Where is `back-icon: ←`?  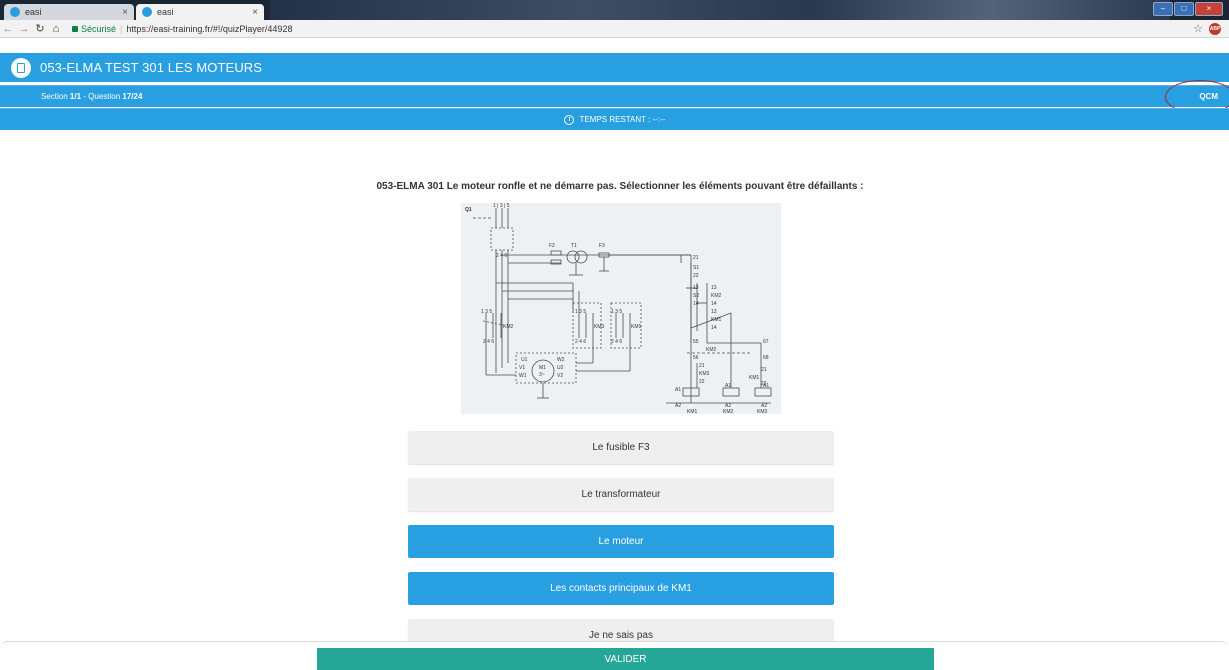 back-icon: ← is located at coordinates (8, 29).